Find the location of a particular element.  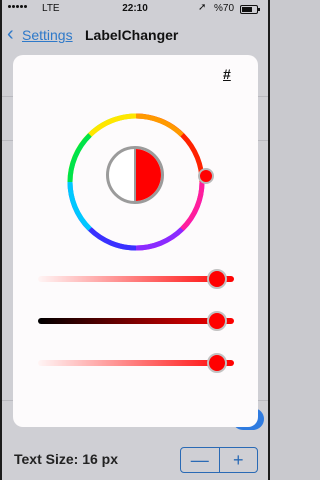

navigation-bar: ‹ Settings LabelChanger is located at coordinates (135, 35).